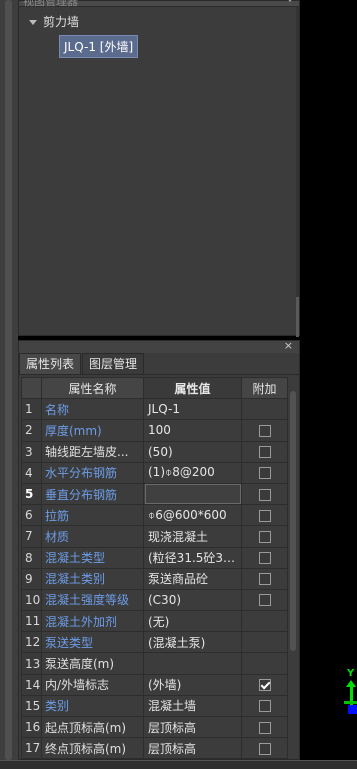  Describe the element at coordinates (192, 472) in the screenshot. I see `property-value: (1)⌽8@200` at that location.